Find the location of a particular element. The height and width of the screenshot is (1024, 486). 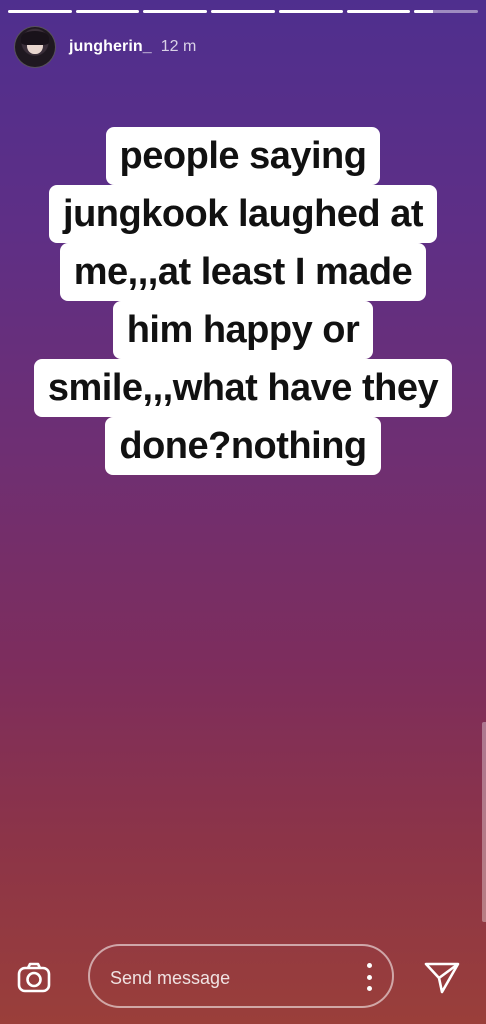

reply-bar: Send message is located at coordinates (243, 977).